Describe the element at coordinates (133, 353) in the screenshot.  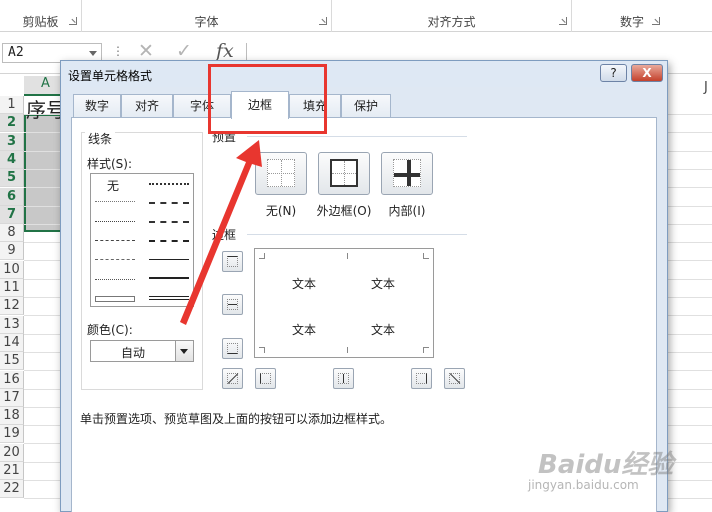
I see `line-color-value: 自动` at that location.